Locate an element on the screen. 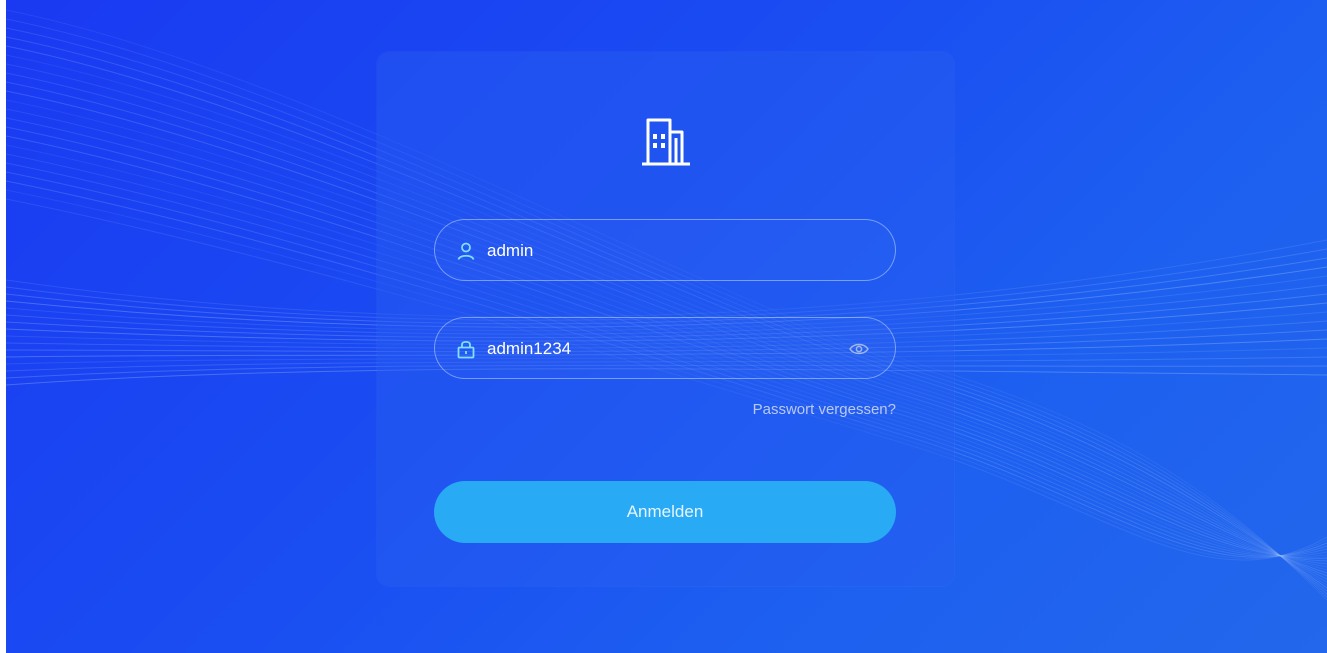 The width and height of the screenshot is (1327, 653). user-icon is located at coordinates (466, 251).